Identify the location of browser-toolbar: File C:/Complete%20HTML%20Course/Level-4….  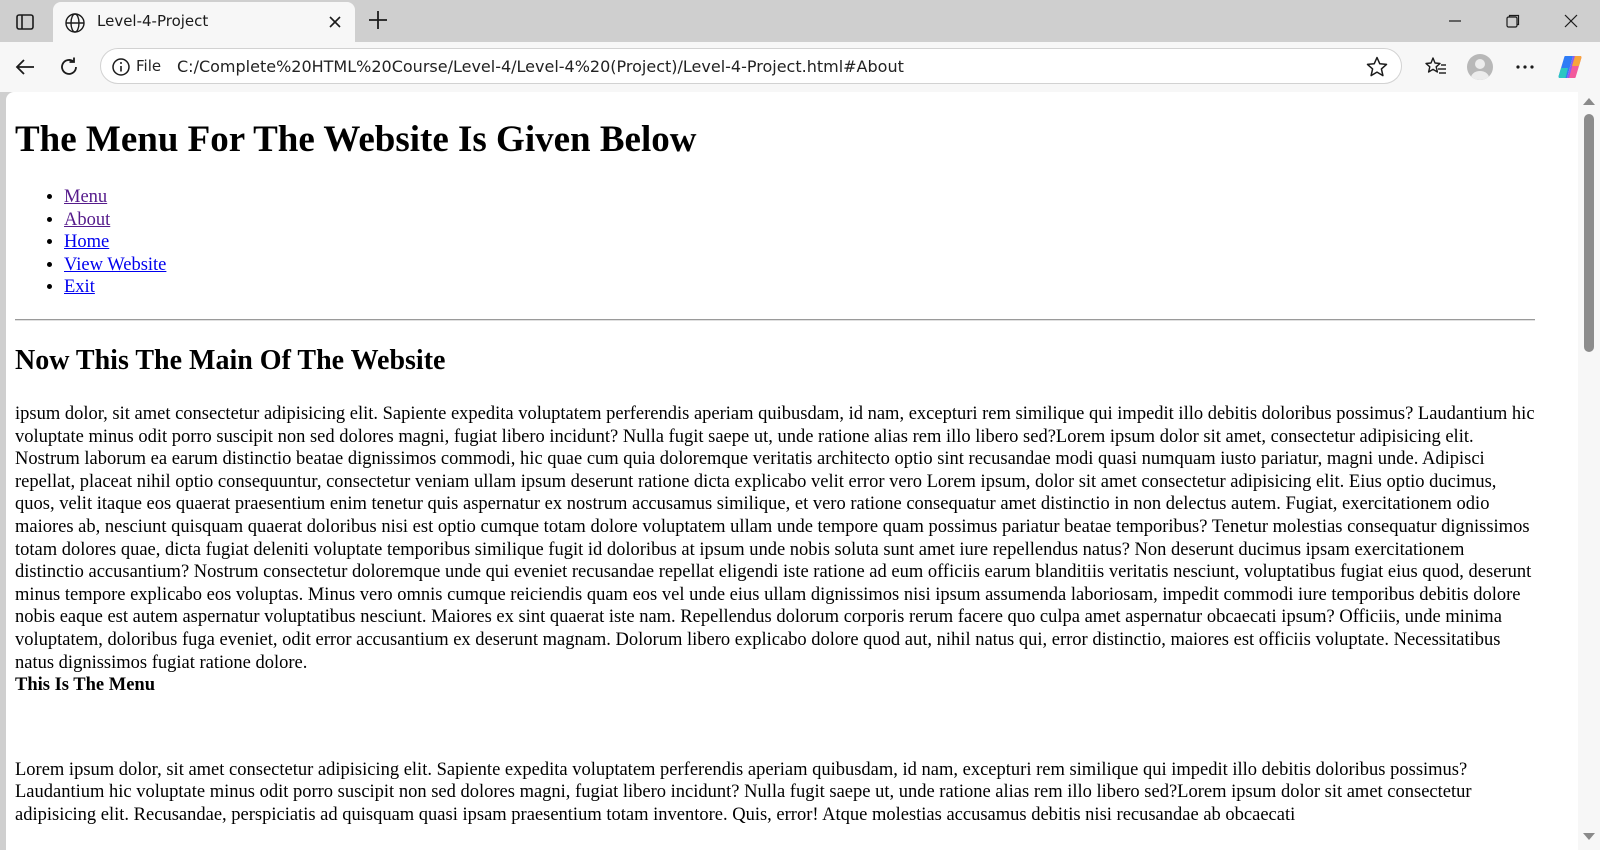
(800, 67).